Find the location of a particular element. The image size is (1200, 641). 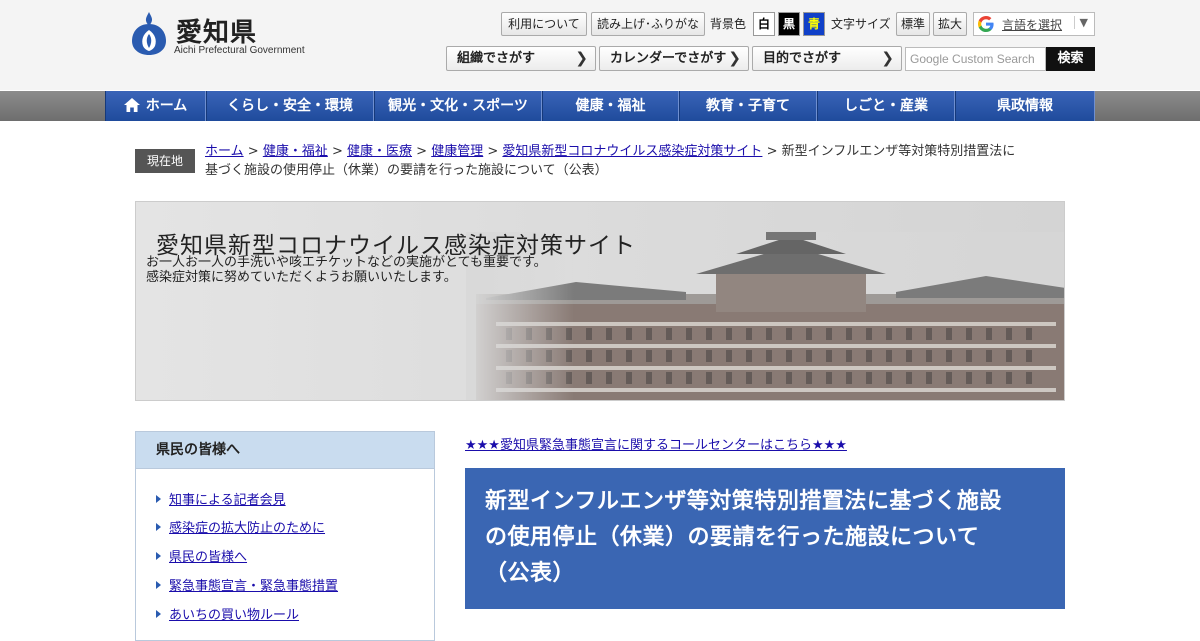

find-by-purpose-button: 目的でさがす ❯ is located at coordinates (827, 58).